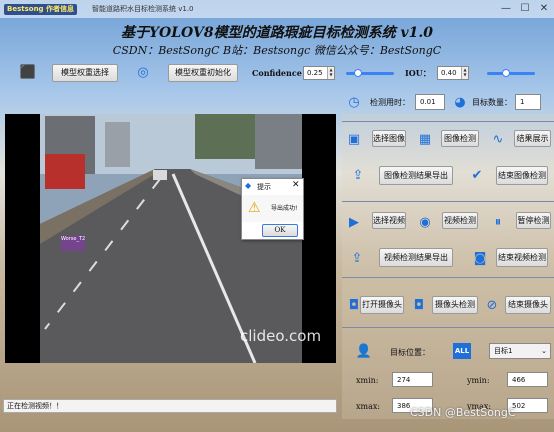 The width and height of the screenshot is (554, 432). What do you see at coordinates (460, 138) in the screenshot?
I see `detect-image-button: 图像检测` at bounding box center [460, 138].